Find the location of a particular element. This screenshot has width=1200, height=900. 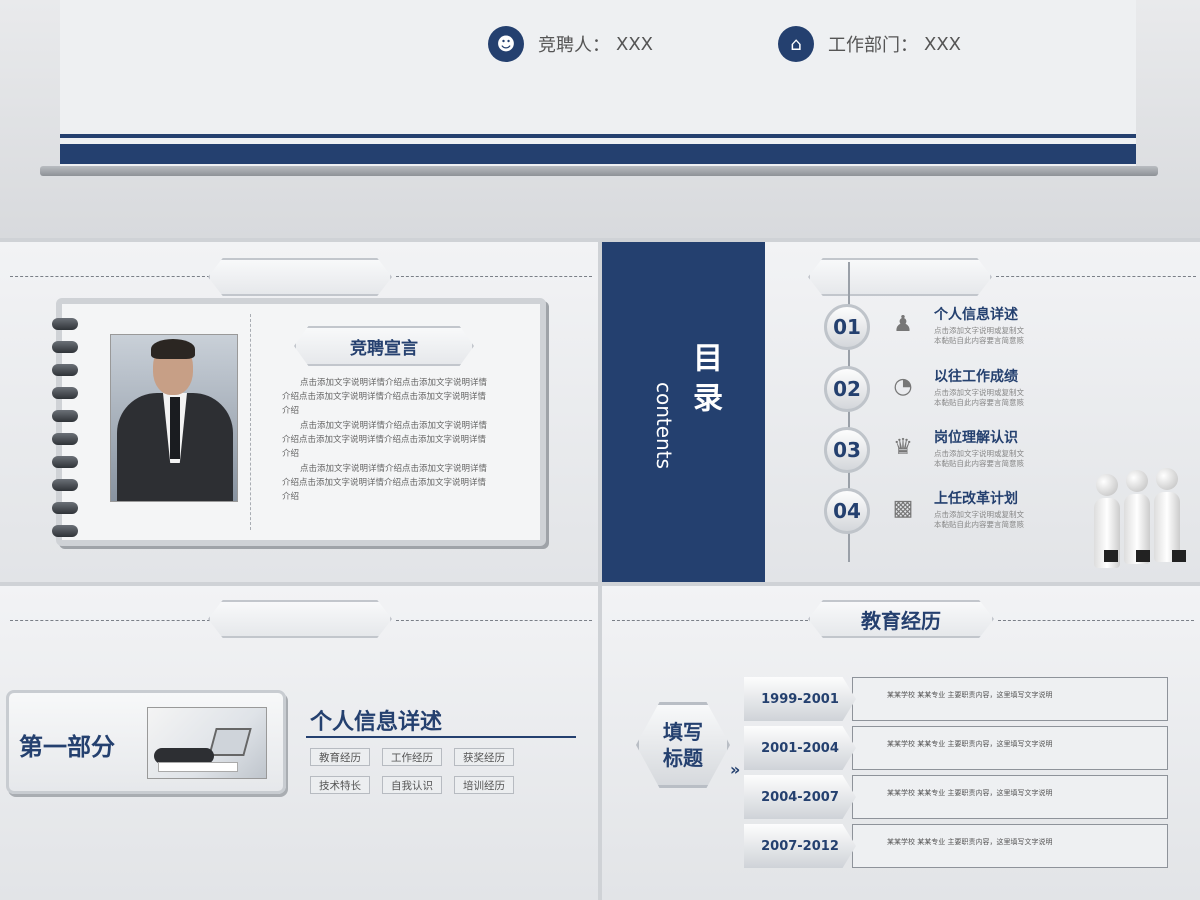

fill-title-hex: 填写 标题 is located at coordinates (683, 745).